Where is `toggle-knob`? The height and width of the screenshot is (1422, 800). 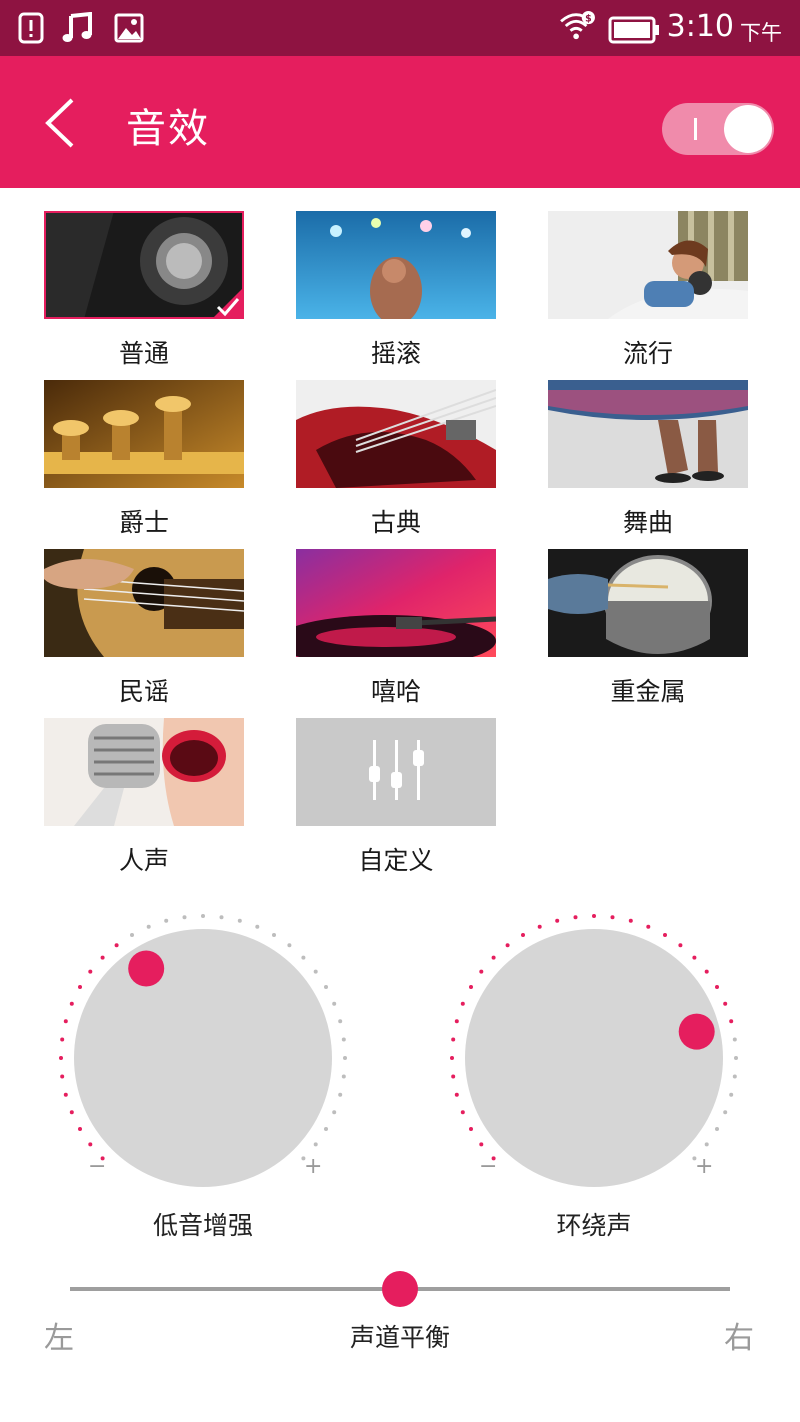 toggle-knob is located at coordinates (748, 129).